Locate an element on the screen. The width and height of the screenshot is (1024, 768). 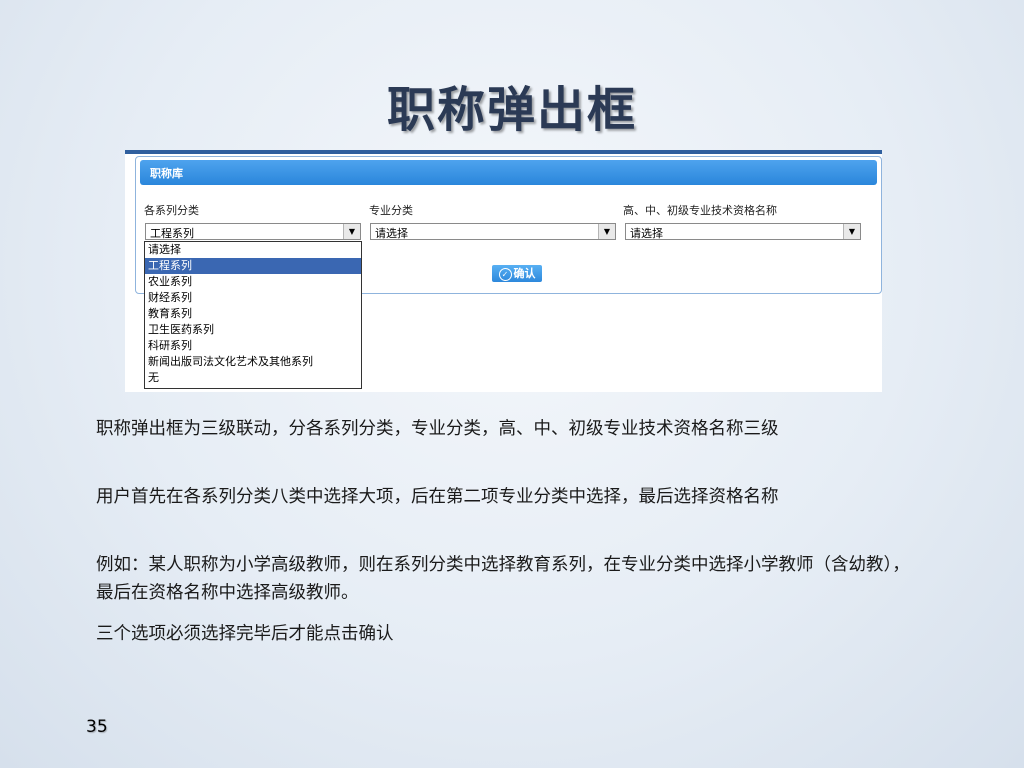
dropdown-option: 科研系列 is located at coordinates (253, 346).